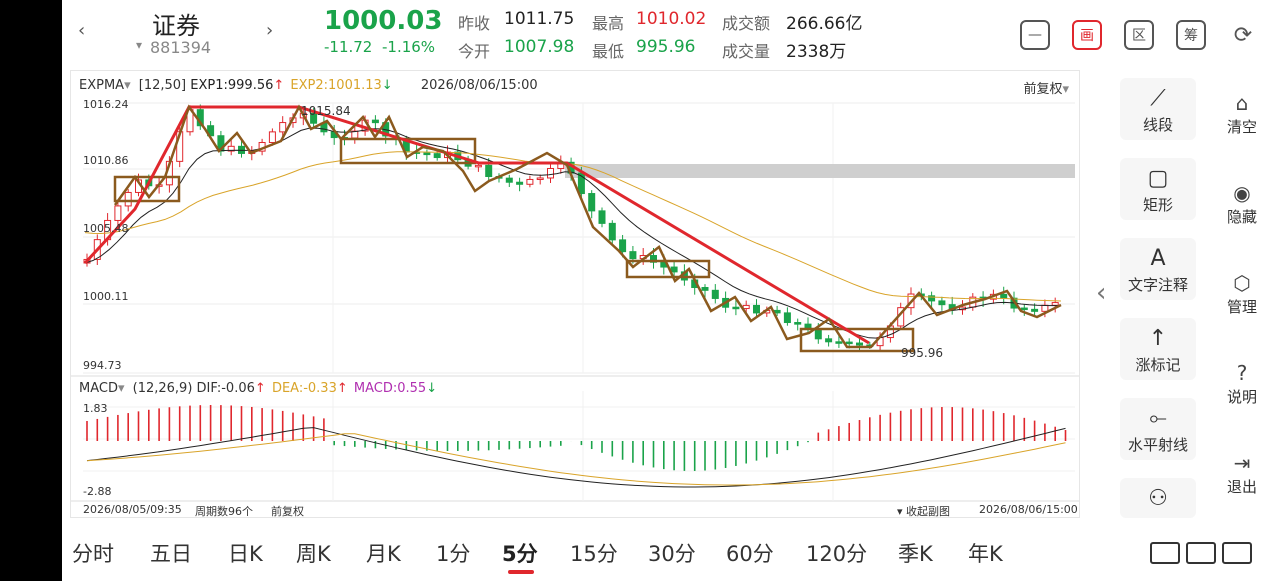  What do you see at coordinates (224, 511) in the screenshot?
I see `period-count: 周期数96个` at bounding box center [224, 511].